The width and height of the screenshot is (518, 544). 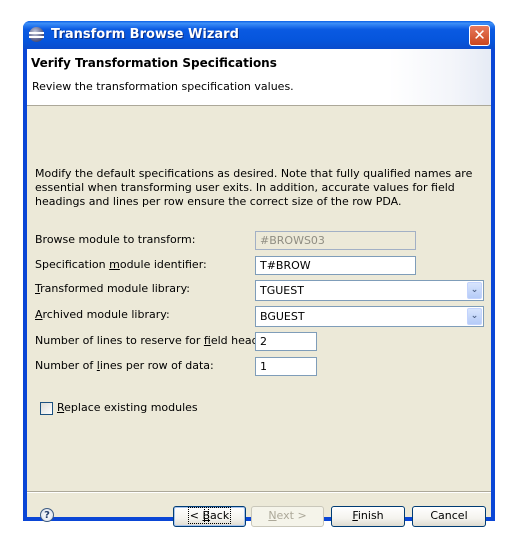 I want to click on field-heading-lines-input: 2, so click(x=286, y=341).